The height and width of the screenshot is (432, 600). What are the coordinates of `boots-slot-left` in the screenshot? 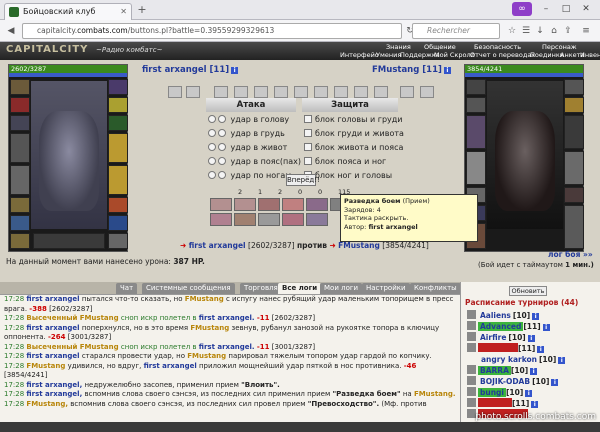 It's located at (20, 241).